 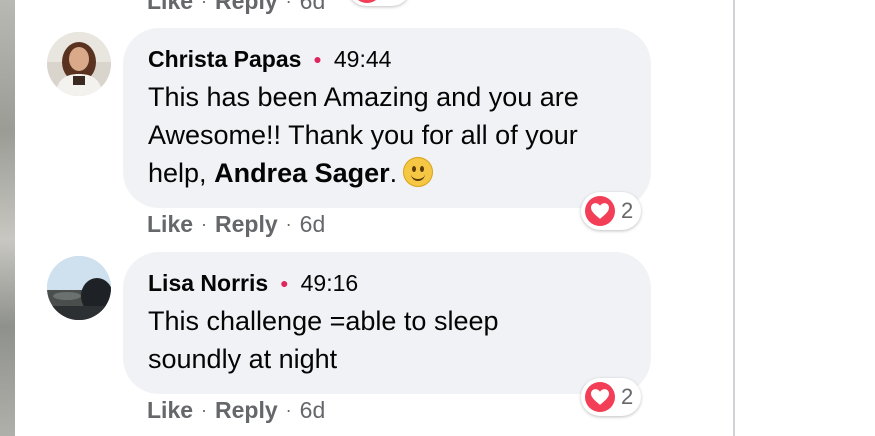 I want to click on comment-header: Christa Papas ● 49:44, so click(x=386, y=59).